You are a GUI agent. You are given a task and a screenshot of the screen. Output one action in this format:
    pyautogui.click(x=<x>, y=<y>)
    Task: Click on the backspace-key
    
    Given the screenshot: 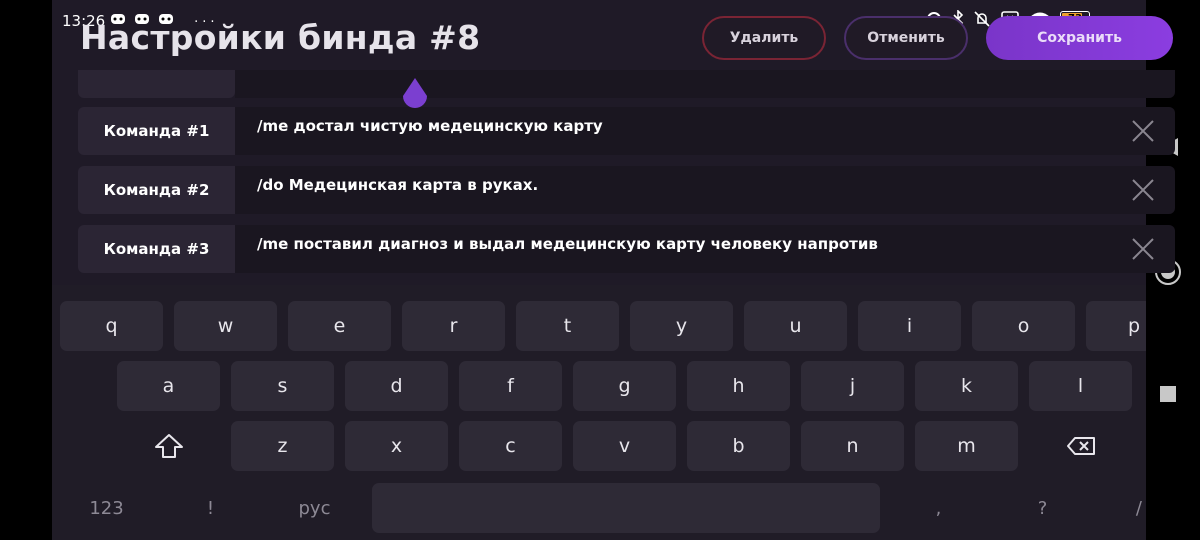 What is the action you would take?
    pyautogui.click(x=1080, y=446)
    